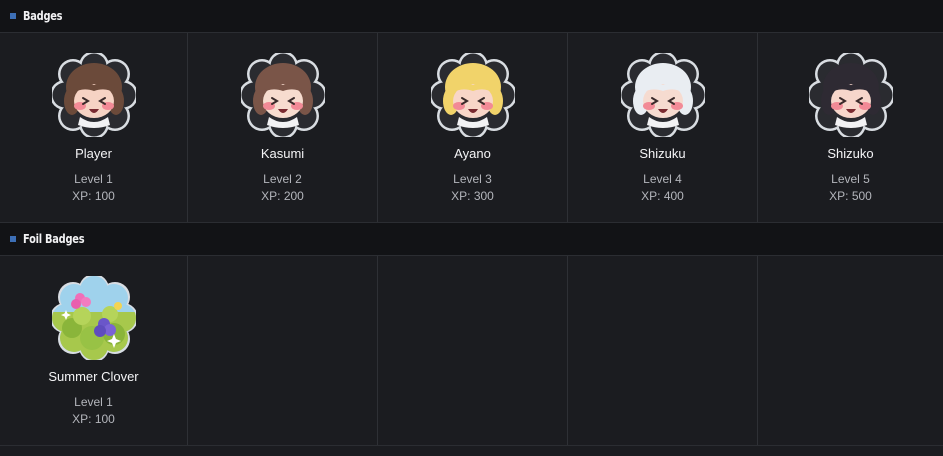 This screenshot has height=456, width=943. I want to click on badge-card: Summer Clover Level 1 XP: 100, so click(94, 350).